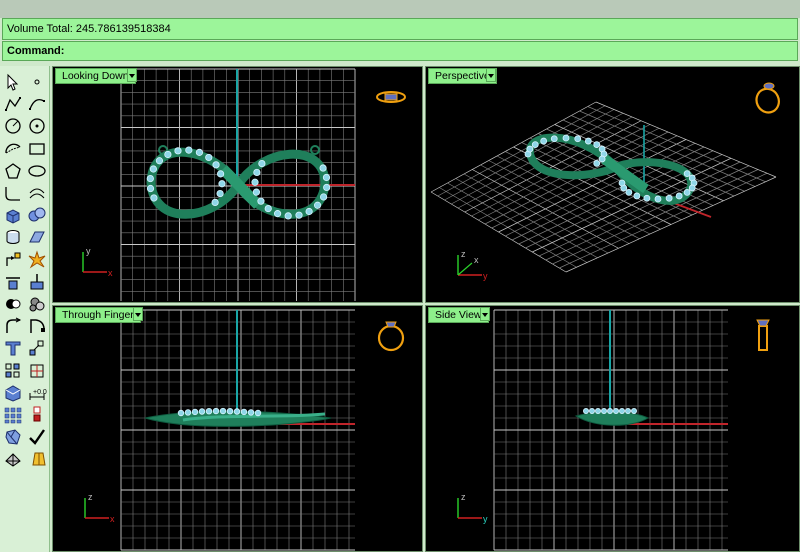  What do you see at coordinates (37, 260) in the screenshot?
I see `explode-tool-button` at bounding box center [37, 260].